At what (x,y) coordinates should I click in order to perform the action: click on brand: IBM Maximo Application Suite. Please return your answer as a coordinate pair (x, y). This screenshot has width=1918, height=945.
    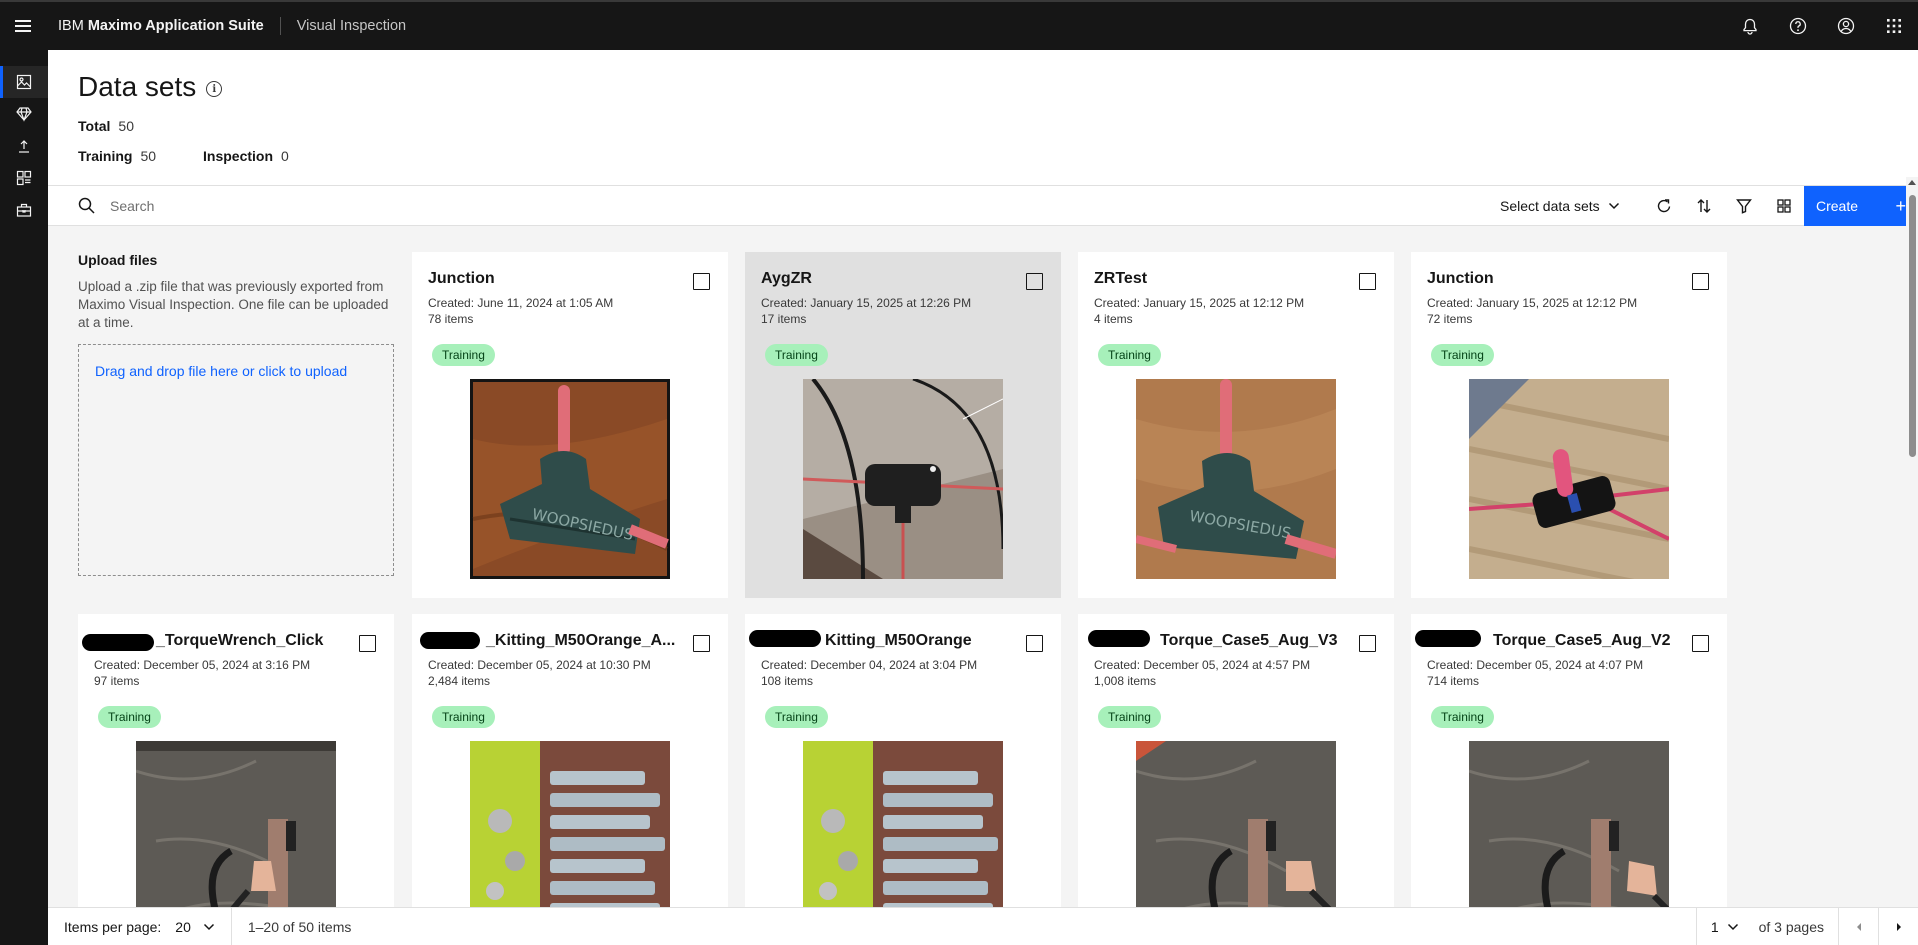
    Looking at the image, I should click on (163, 26).